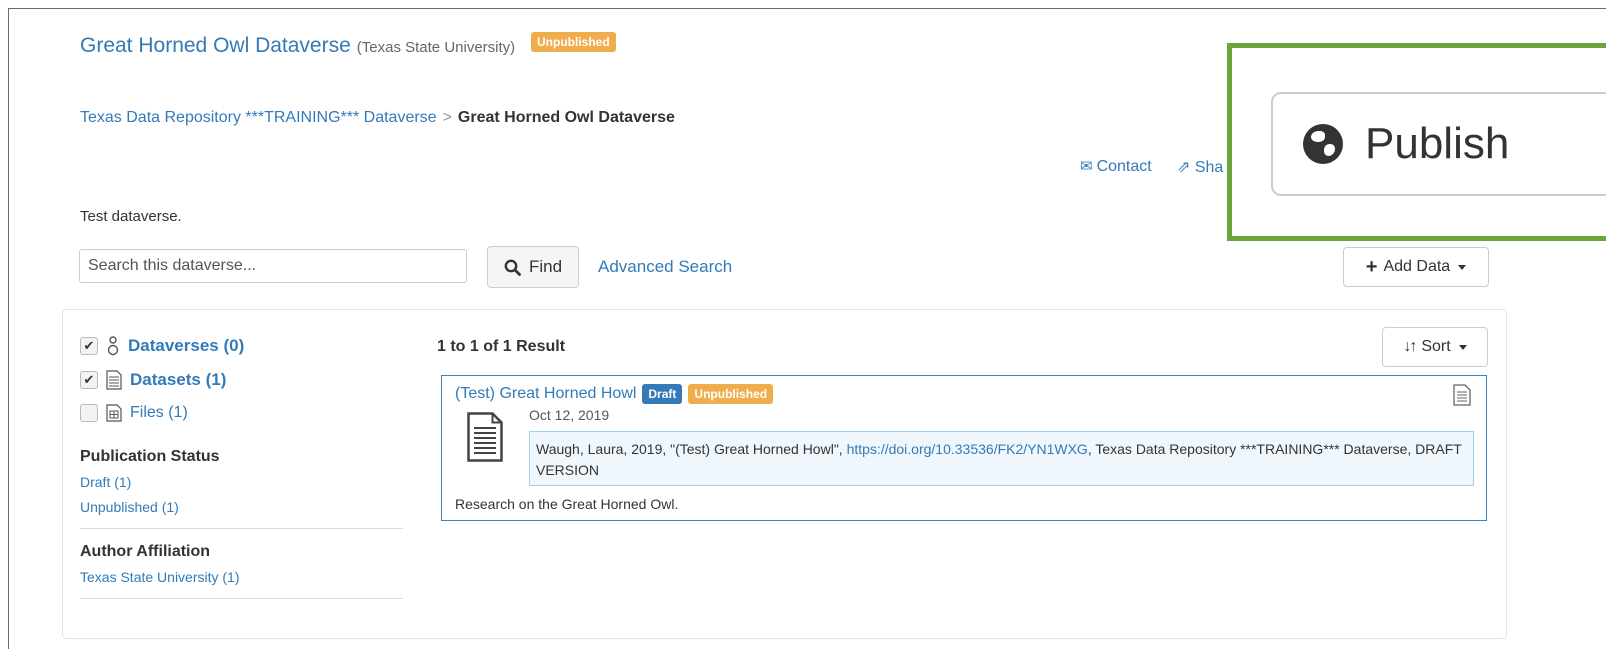 The image size is (1606, 649). I want to click on facet-datasets-label: Datasets (1), so click(178, 379).